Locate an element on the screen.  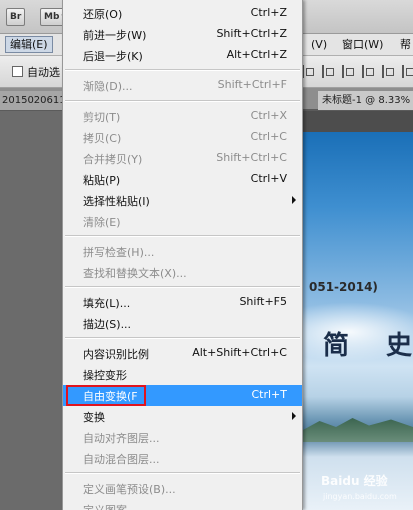
menu-edit: 编辑(E) is located at coordinates (29, 44).